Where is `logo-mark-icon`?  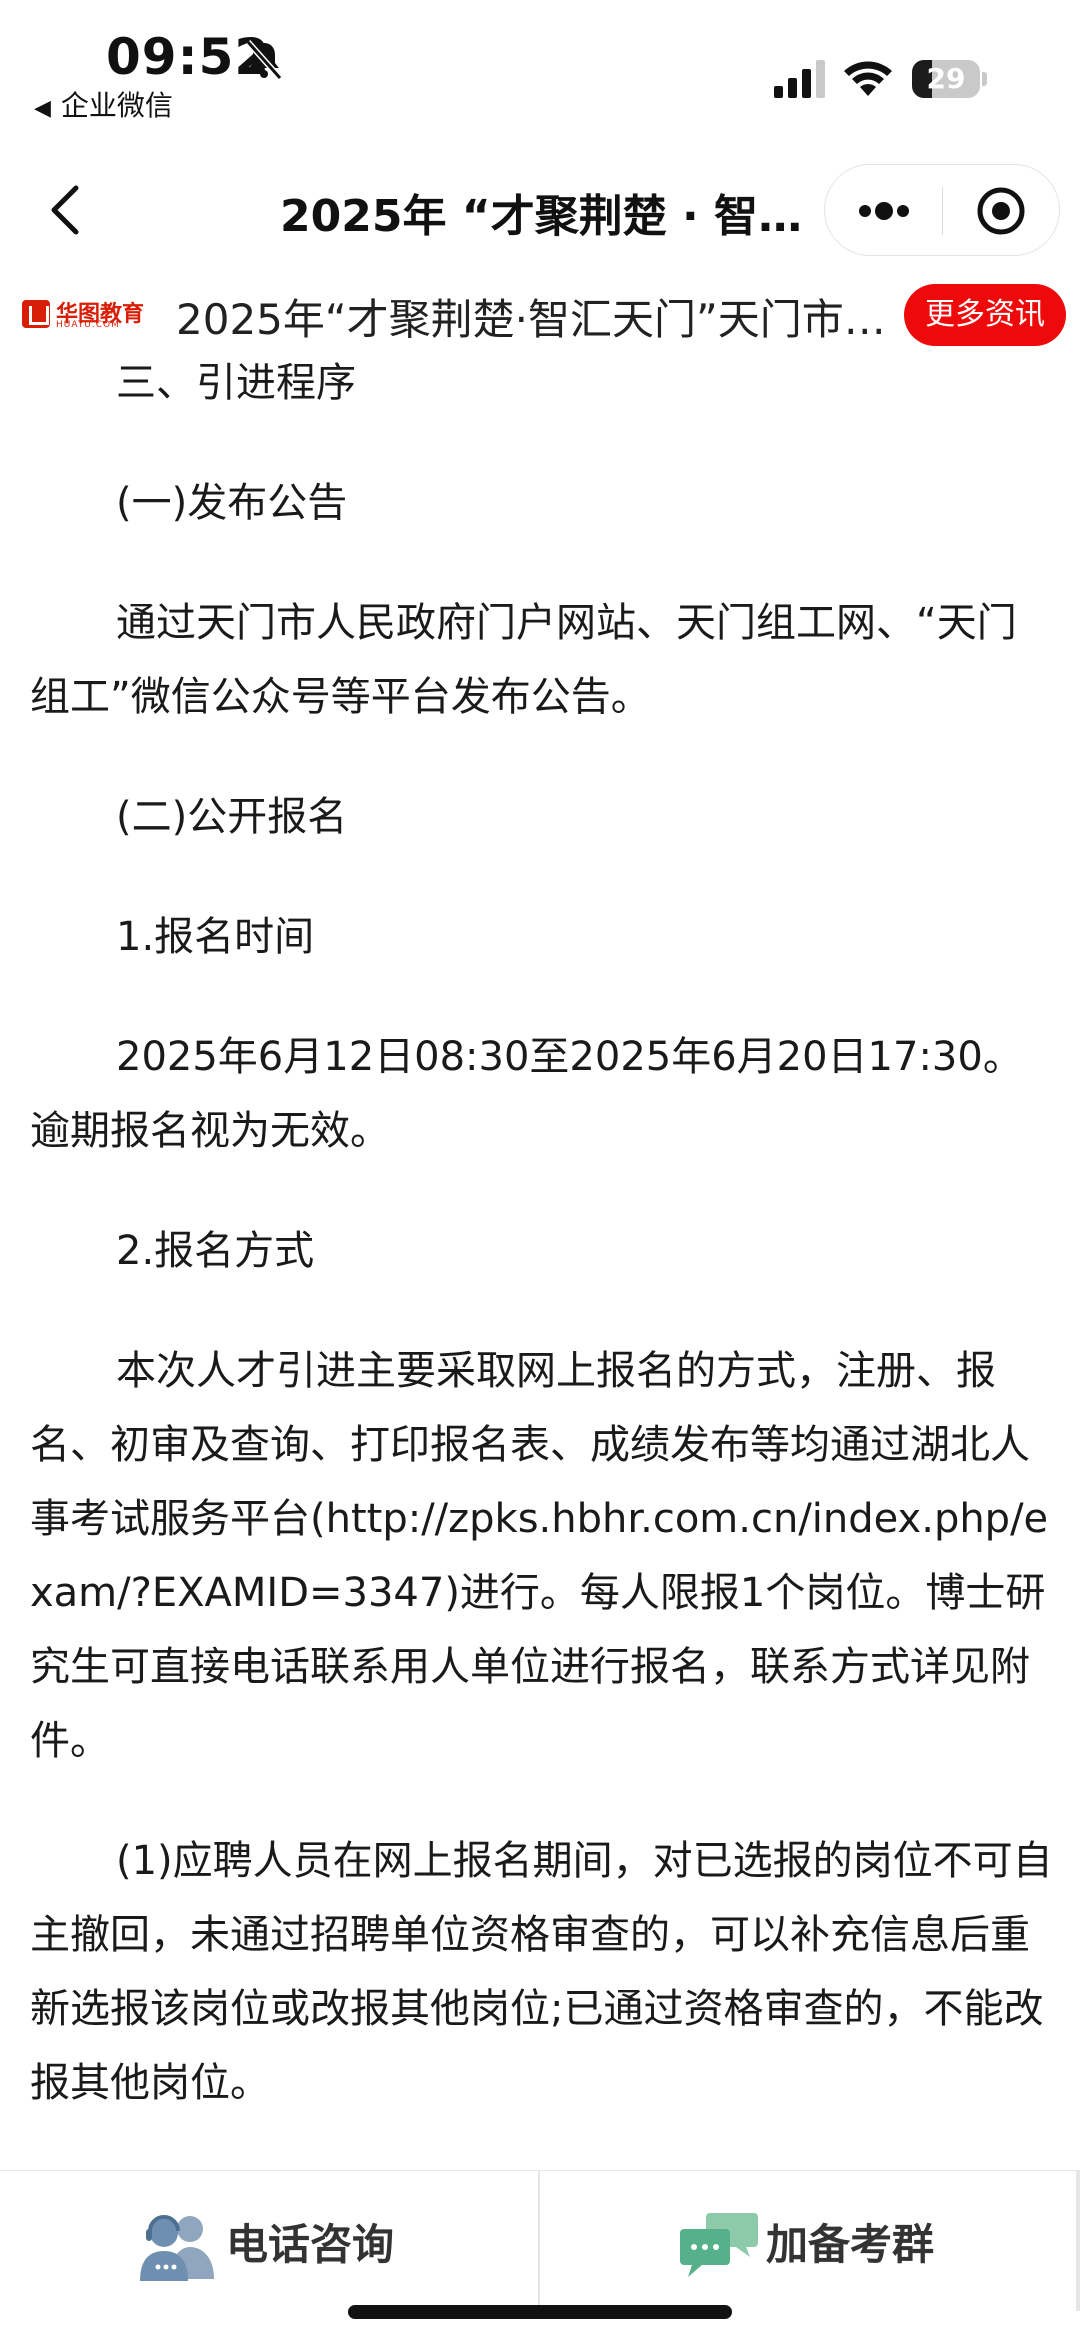
logo-mark-icon is located at coordinates (36, 314).